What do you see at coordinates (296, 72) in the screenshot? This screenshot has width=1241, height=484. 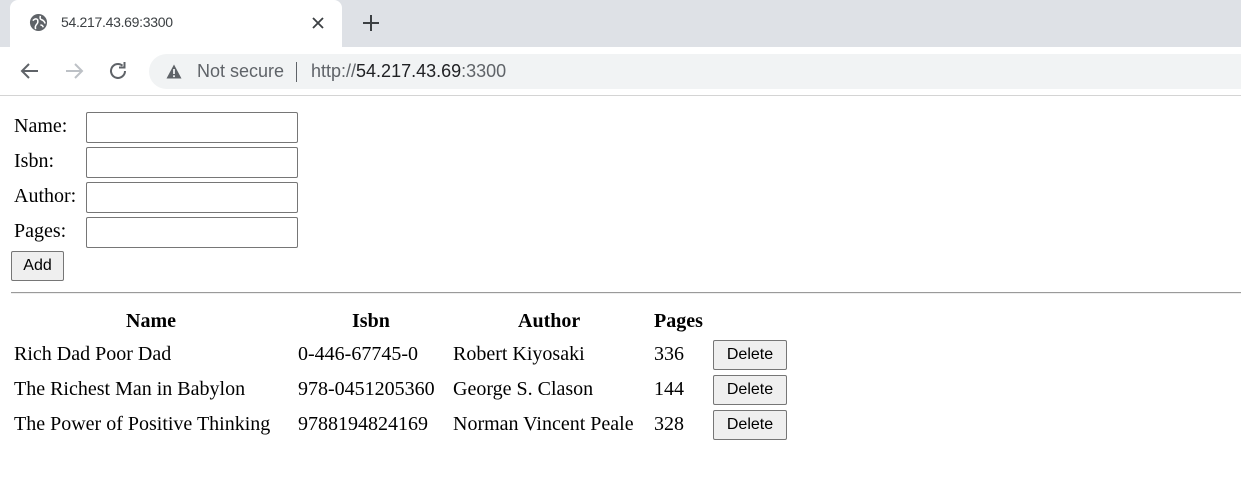 I see `address-separator` at bounding box center [296, 72].